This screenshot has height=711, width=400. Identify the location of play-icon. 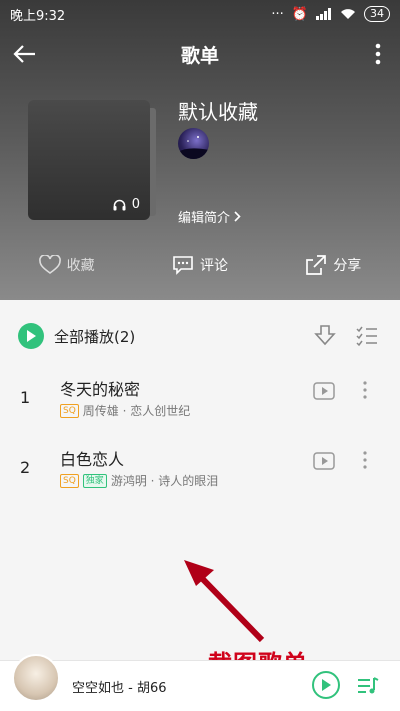
(326, 685).